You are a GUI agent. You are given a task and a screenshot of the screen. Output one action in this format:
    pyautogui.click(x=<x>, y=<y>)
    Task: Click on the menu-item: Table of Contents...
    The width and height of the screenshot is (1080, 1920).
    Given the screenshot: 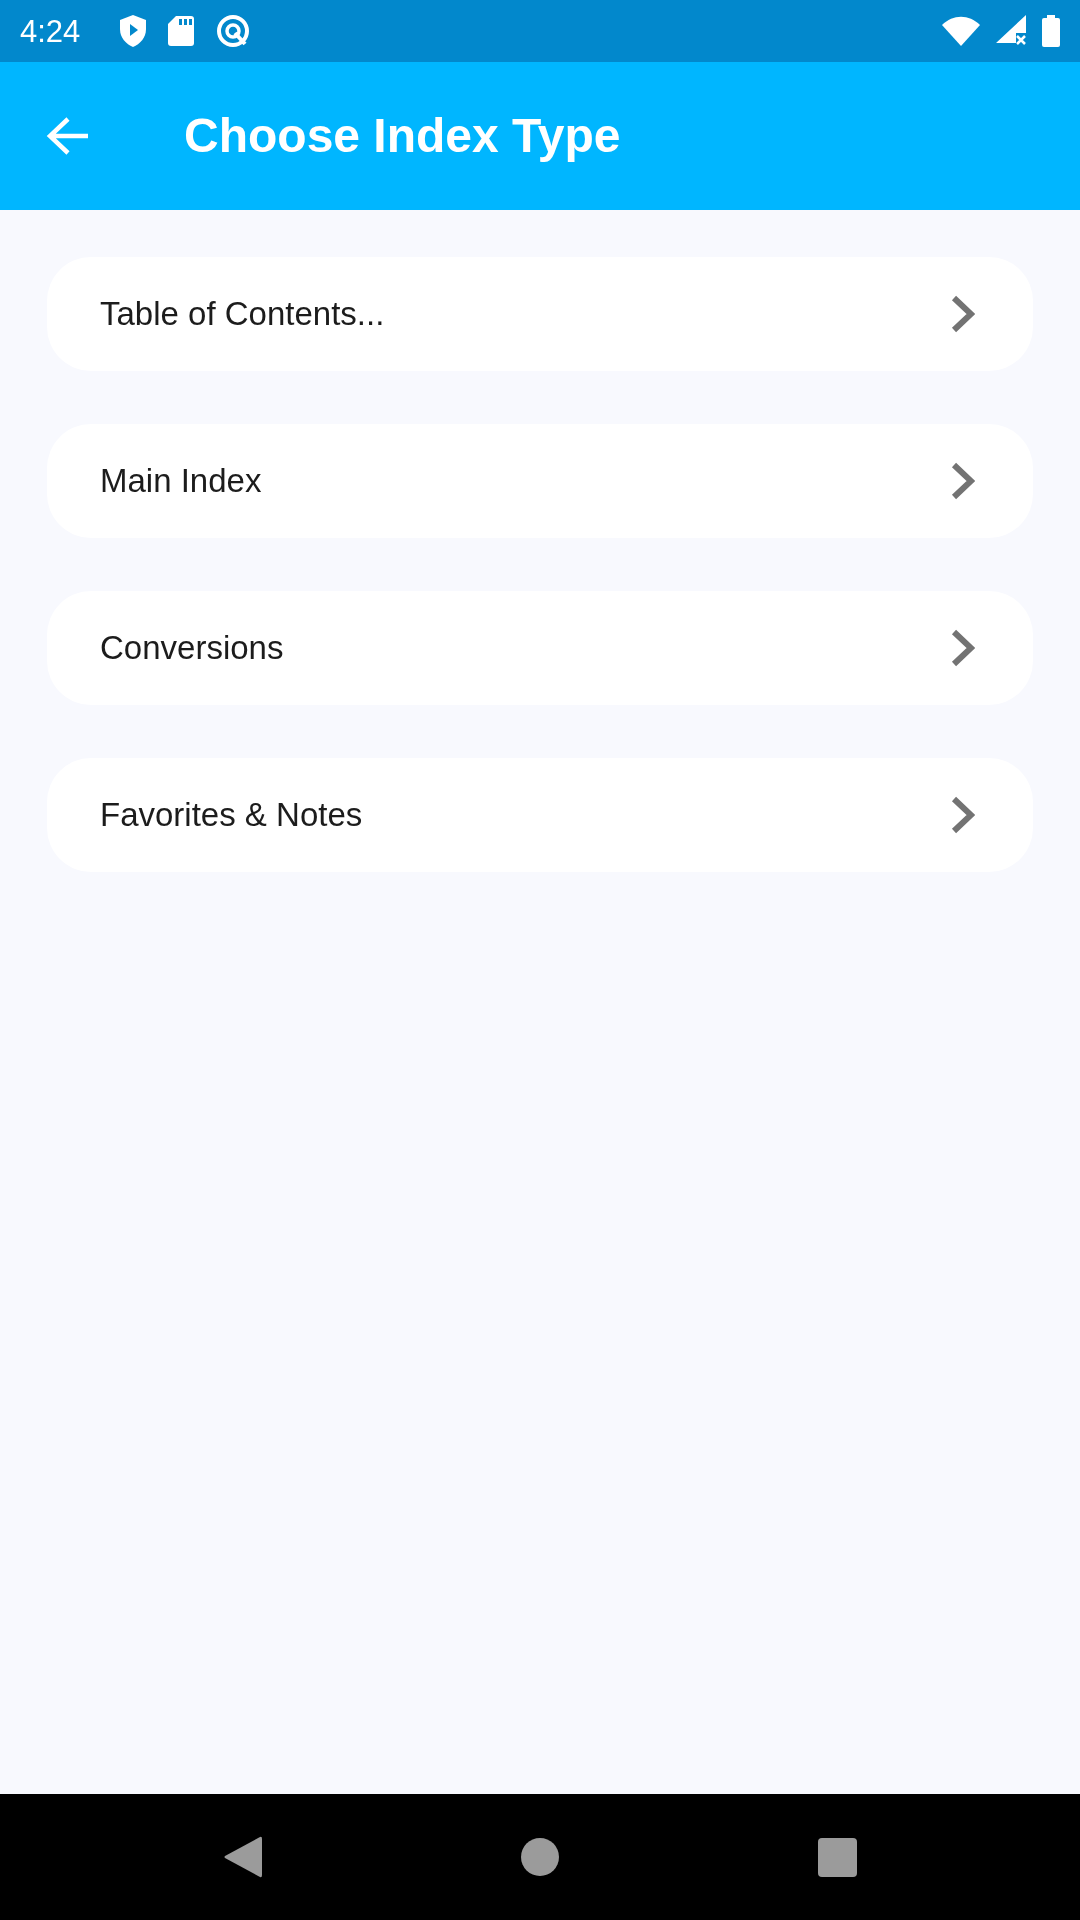 What is the action you would take?
    pyautogui.click(x=540, y=314)
    